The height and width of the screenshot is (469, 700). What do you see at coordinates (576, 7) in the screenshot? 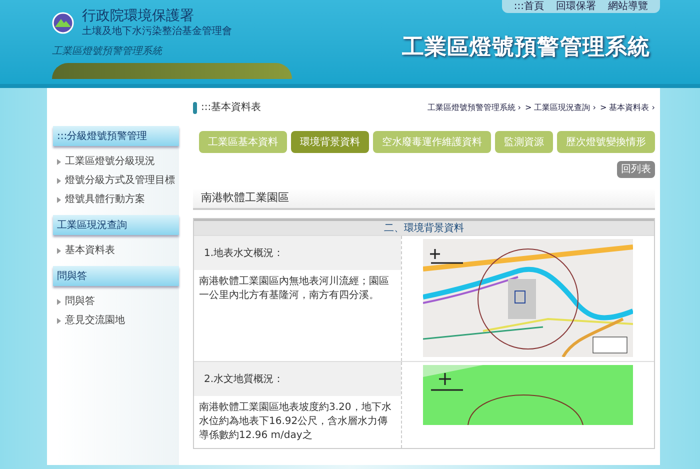
I see `top-link: 回環保署` at bounding box center [576, 7].